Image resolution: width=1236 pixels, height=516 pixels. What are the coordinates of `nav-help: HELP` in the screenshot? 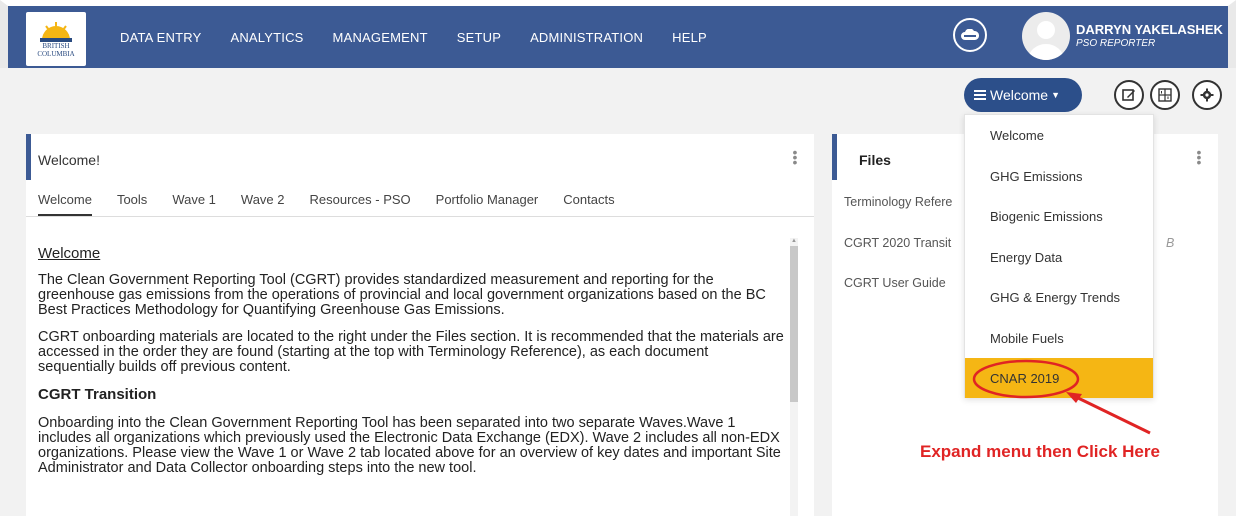 It's located at (689, 37).